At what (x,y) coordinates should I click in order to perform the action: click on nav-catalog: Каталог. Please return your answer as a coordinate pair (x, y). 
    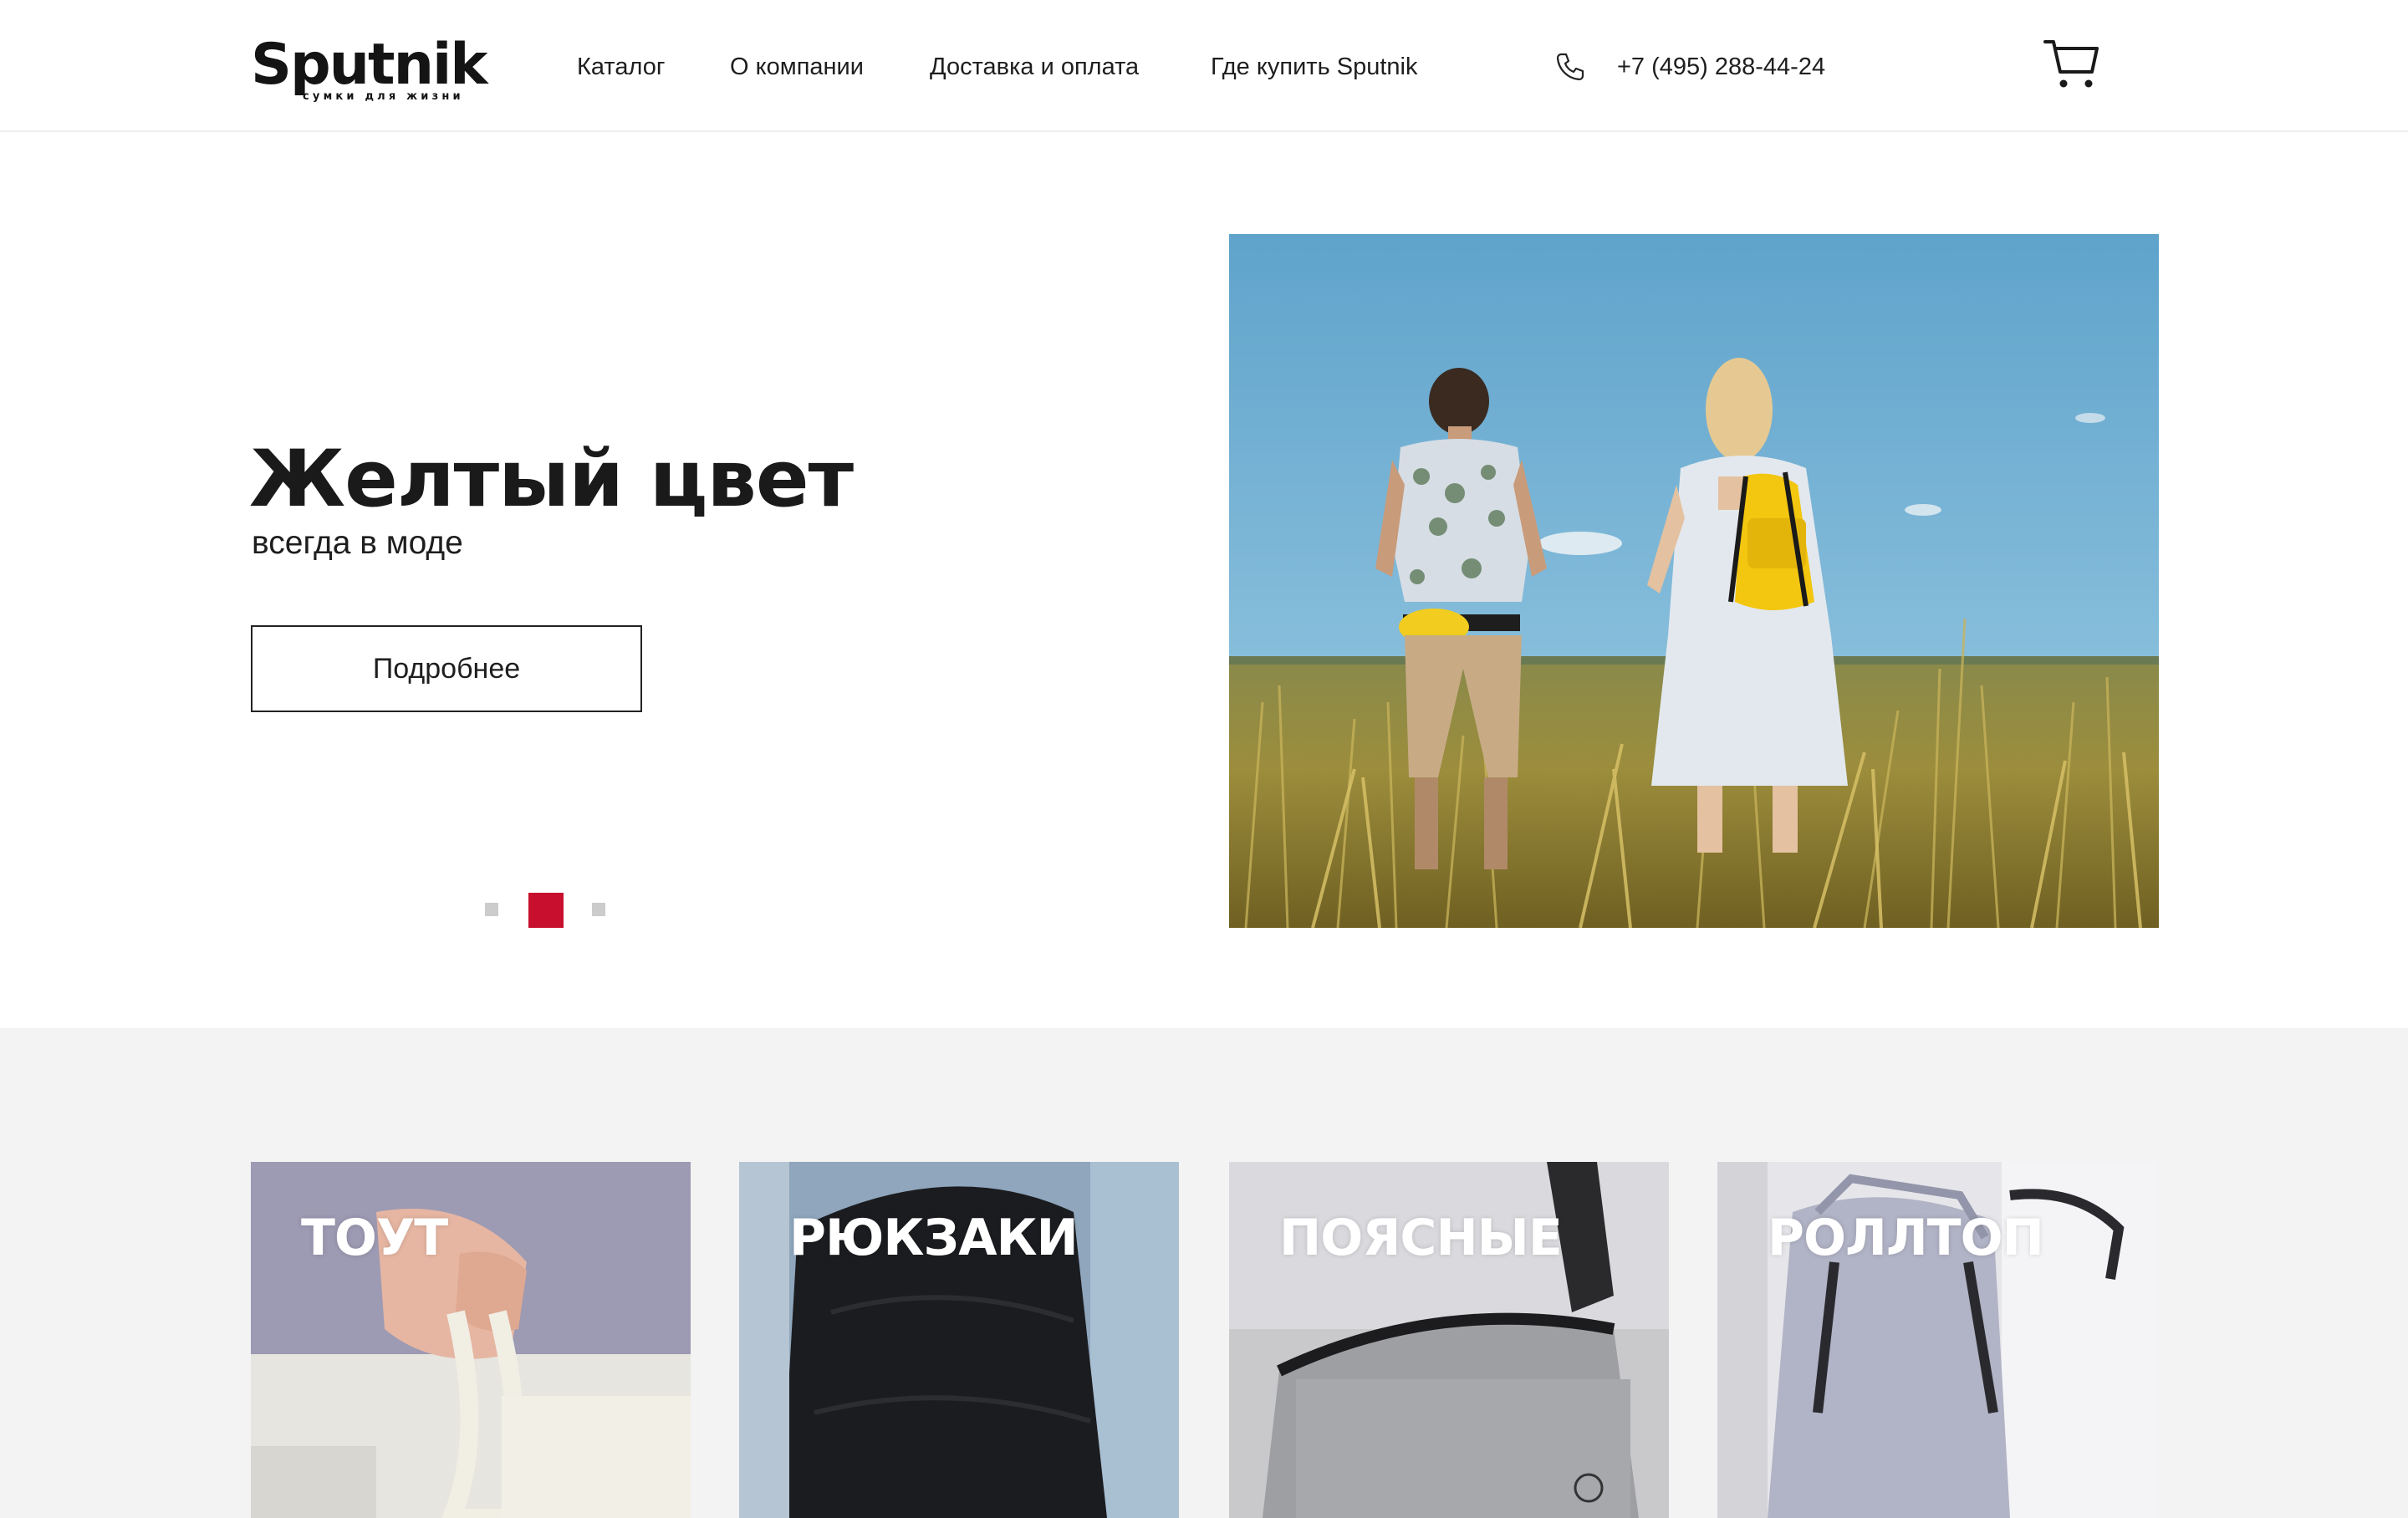
    Looking at the image, I should click on (621, 66).